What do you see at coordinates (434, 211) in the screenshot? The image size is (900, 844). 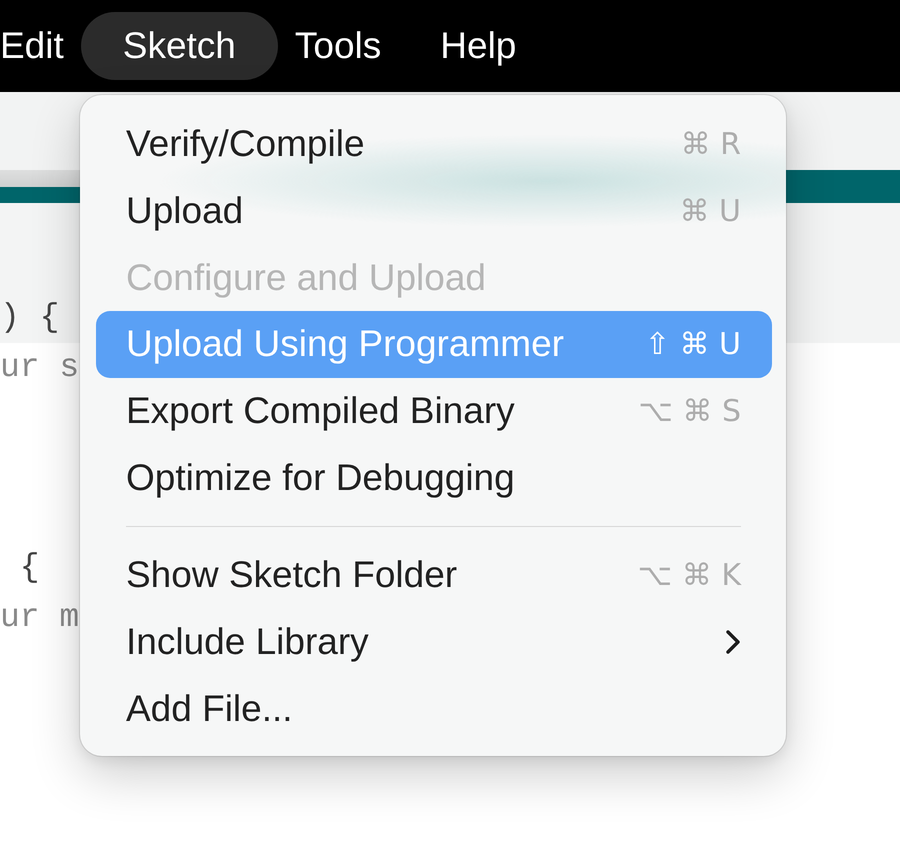 I see `menu-item: Upload ⌘ U` at bounding box center [434, 211].